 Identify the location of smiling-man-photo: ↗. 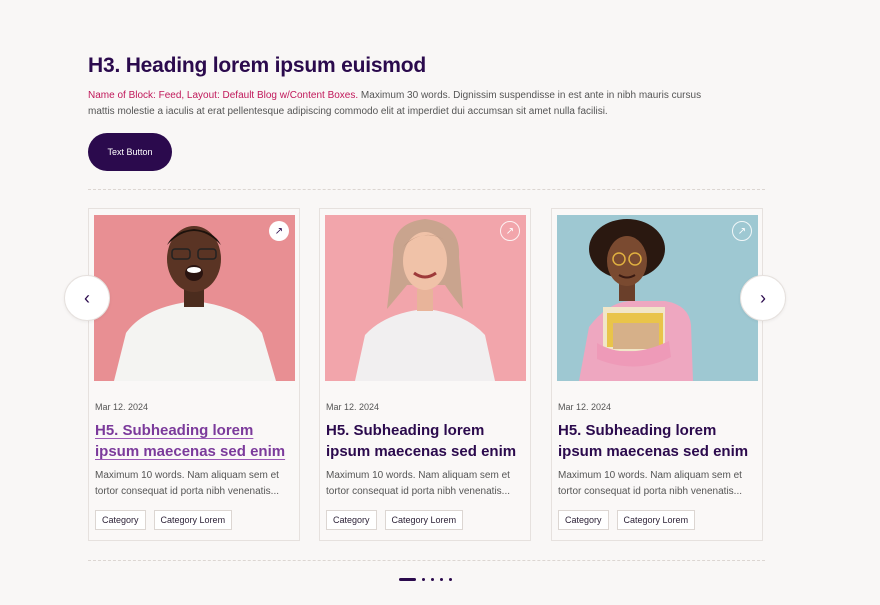
(194, 298).